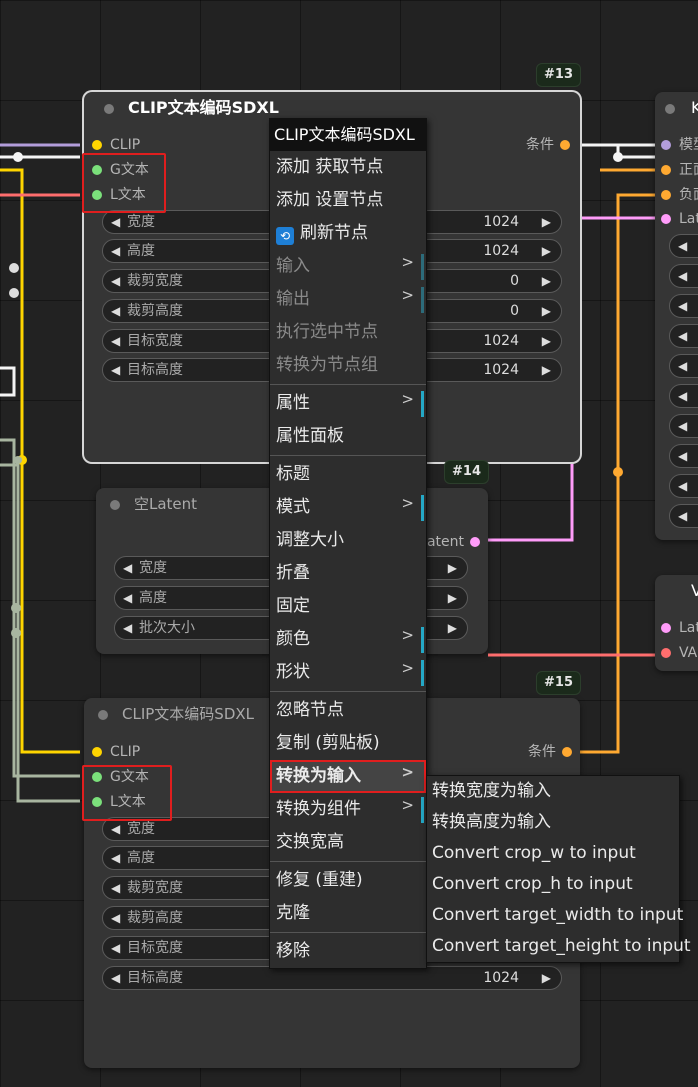  I want to click on menu-item-convert-to-widget: 转换为组件 >, so click(348, 809).